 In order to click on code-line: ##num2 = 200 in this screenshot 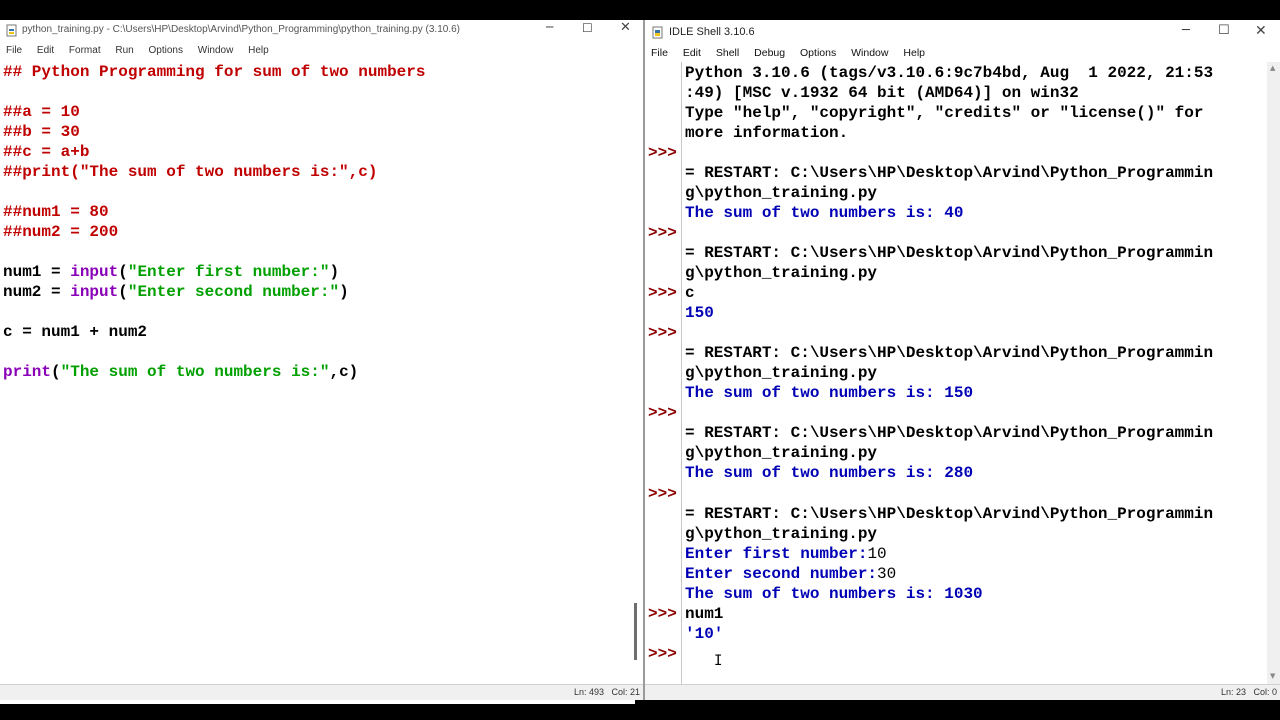, I will do `click(61, 232)`.